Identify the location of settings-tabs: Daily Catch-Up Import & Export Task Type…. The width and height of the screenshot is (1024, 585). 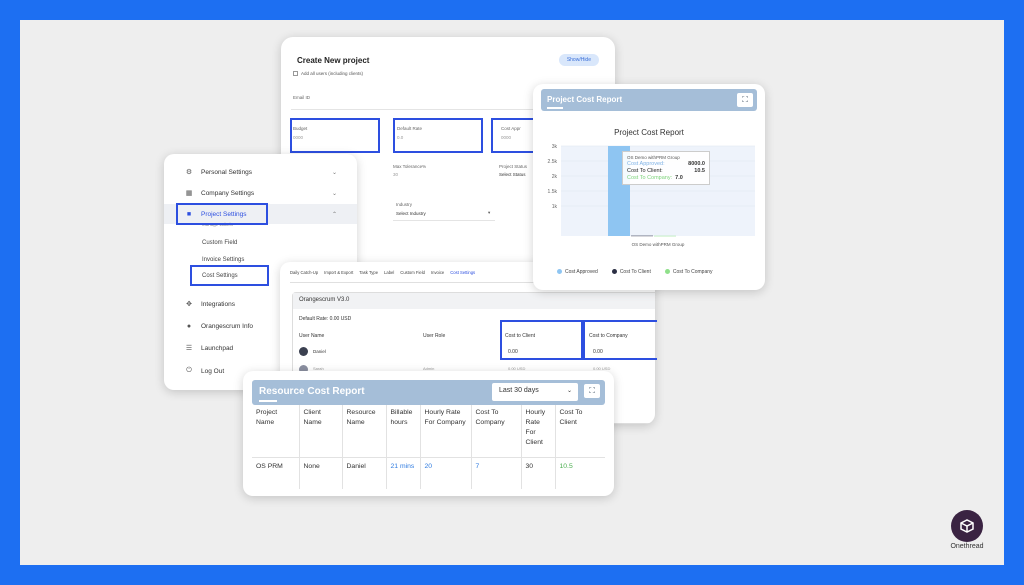
(382, 272).